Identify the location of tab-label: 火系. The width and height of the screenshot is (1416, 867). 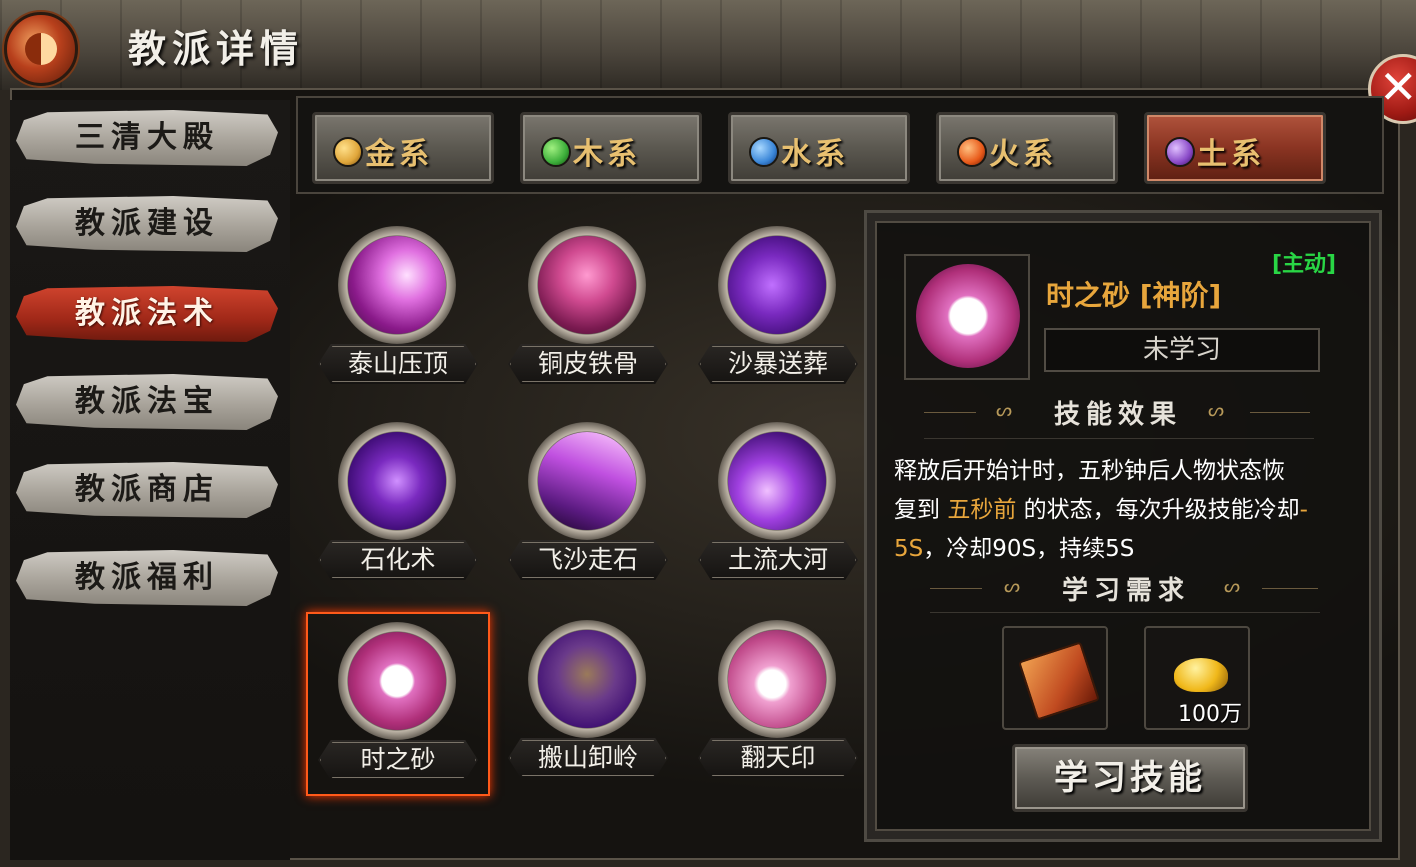
(1023, 154).